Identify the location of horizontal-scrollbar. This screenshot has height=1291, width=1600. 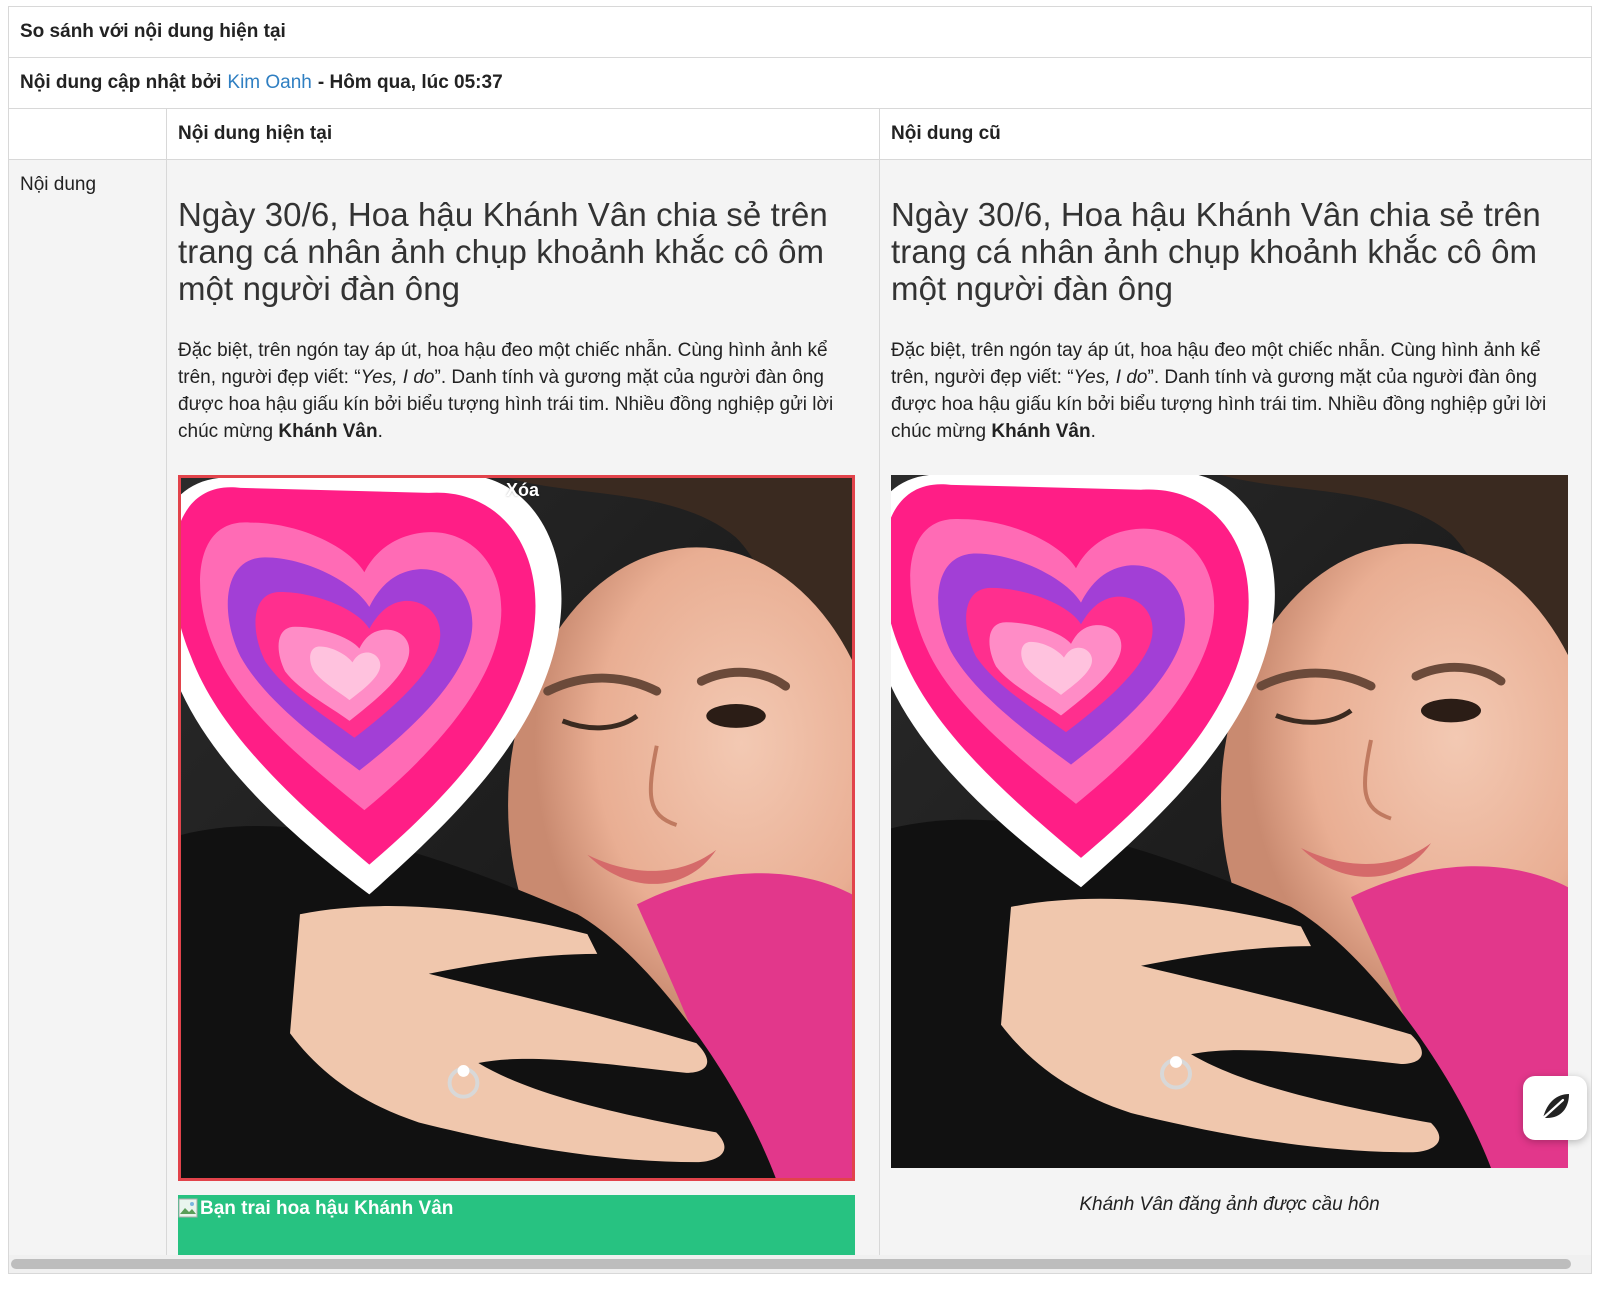
(800, 1264).